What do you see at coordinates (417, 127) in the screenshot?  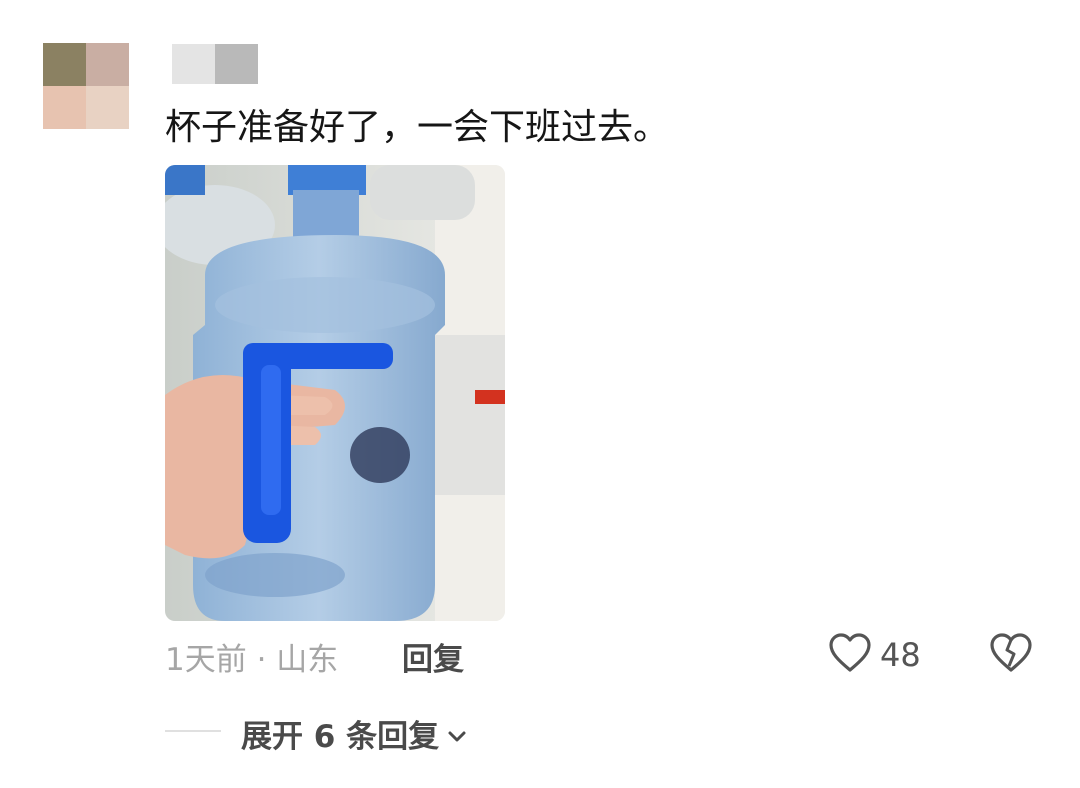 I see `comment-text: 杯子准备好了，一会下班过去。` at bounding box center [417, 127].